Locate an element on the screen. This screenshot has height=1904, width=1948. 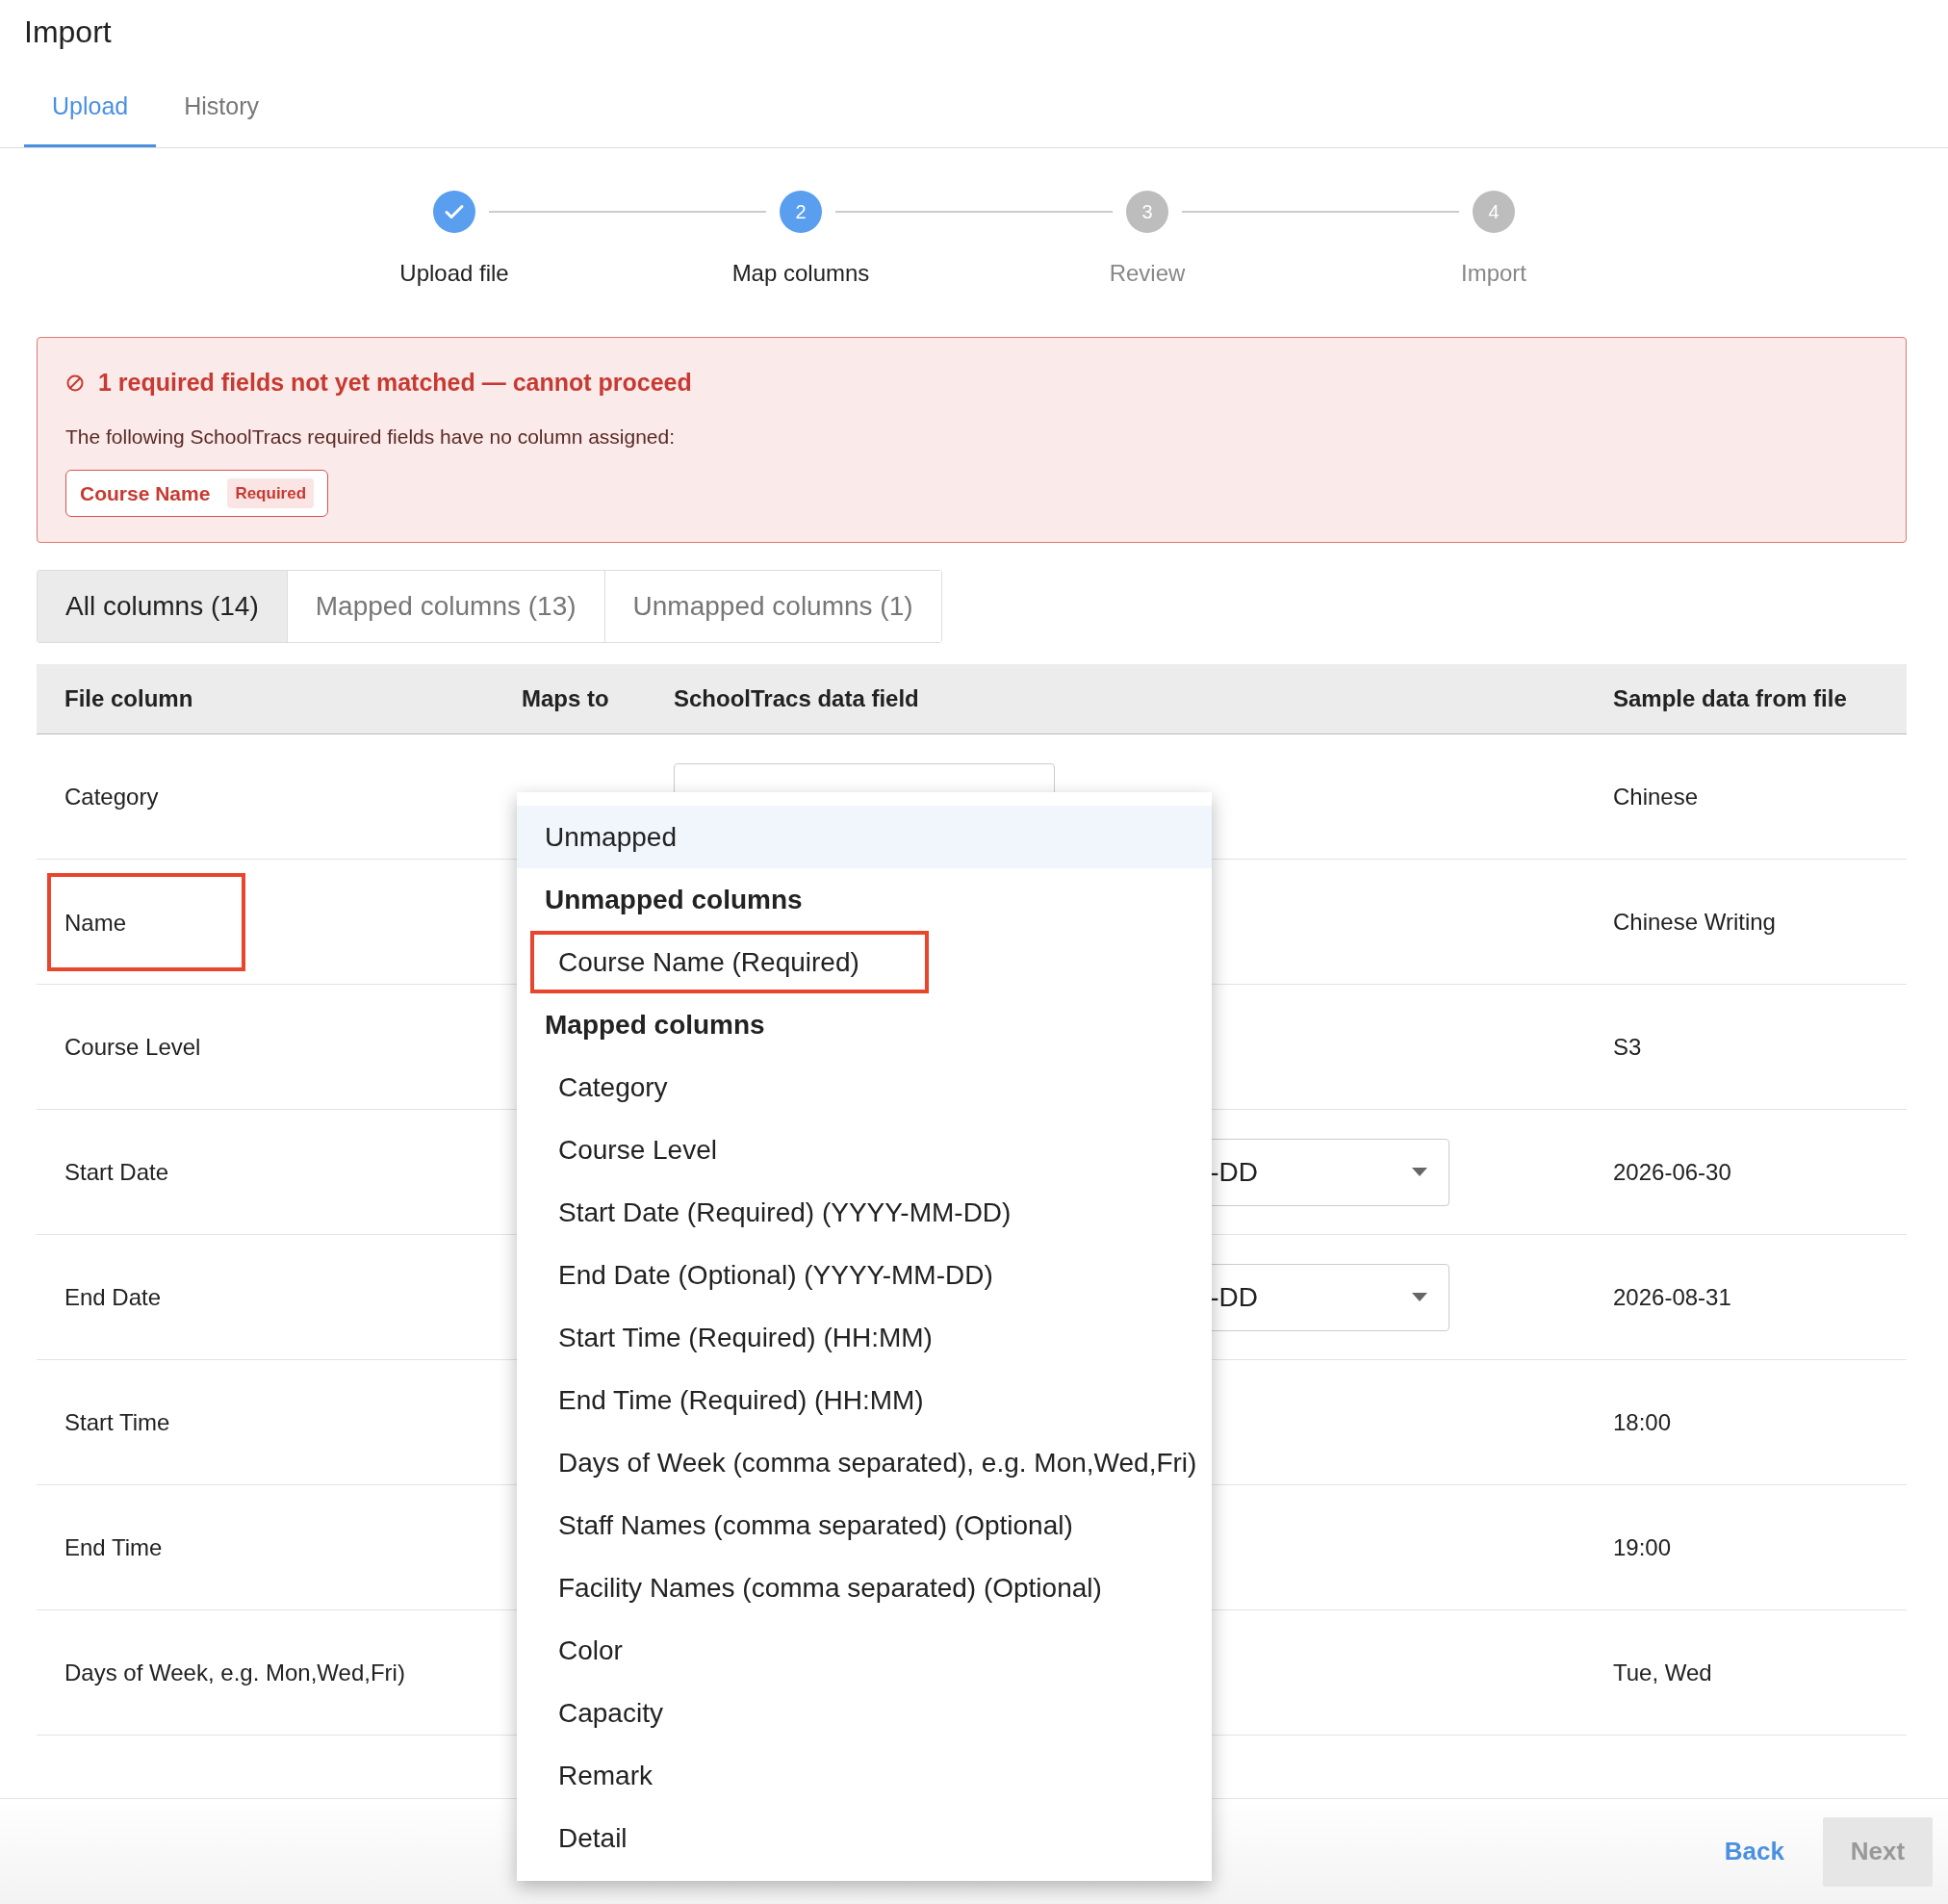
field-name: Course Name is located at coordinates (145, 493).